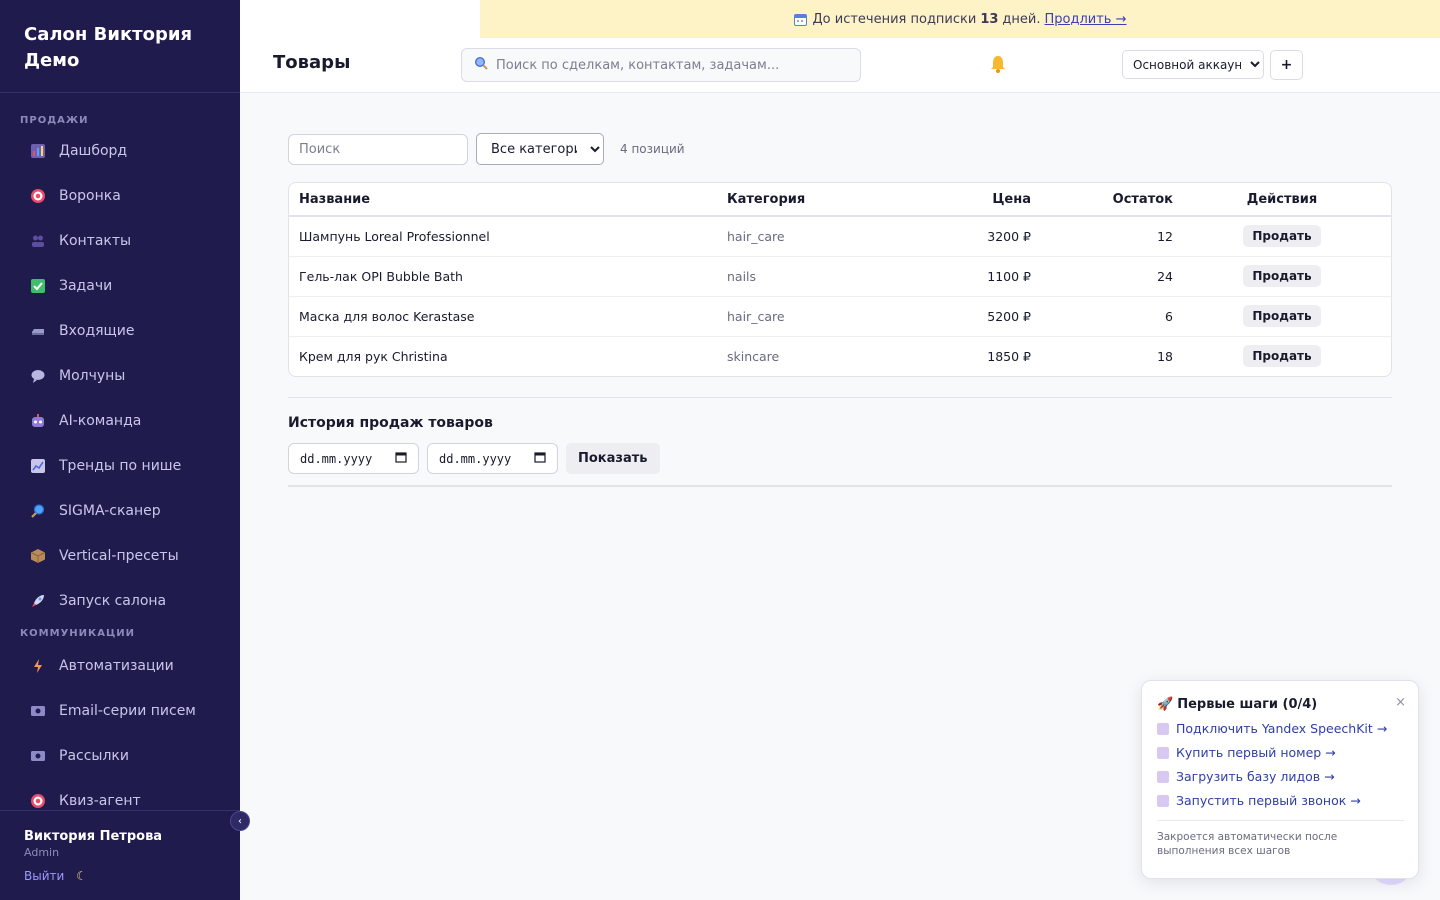  I want to click on items-count: 4 позиций, so click(652, 149).